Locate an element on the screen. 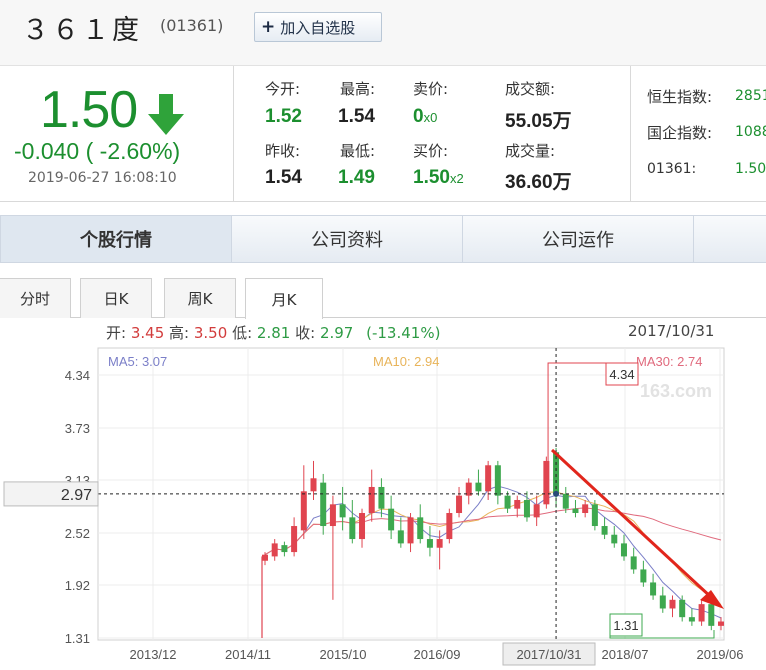 This screenshot has width=766, height=670. y-tick-label: 4.34 is located at coordinates (77, 375).